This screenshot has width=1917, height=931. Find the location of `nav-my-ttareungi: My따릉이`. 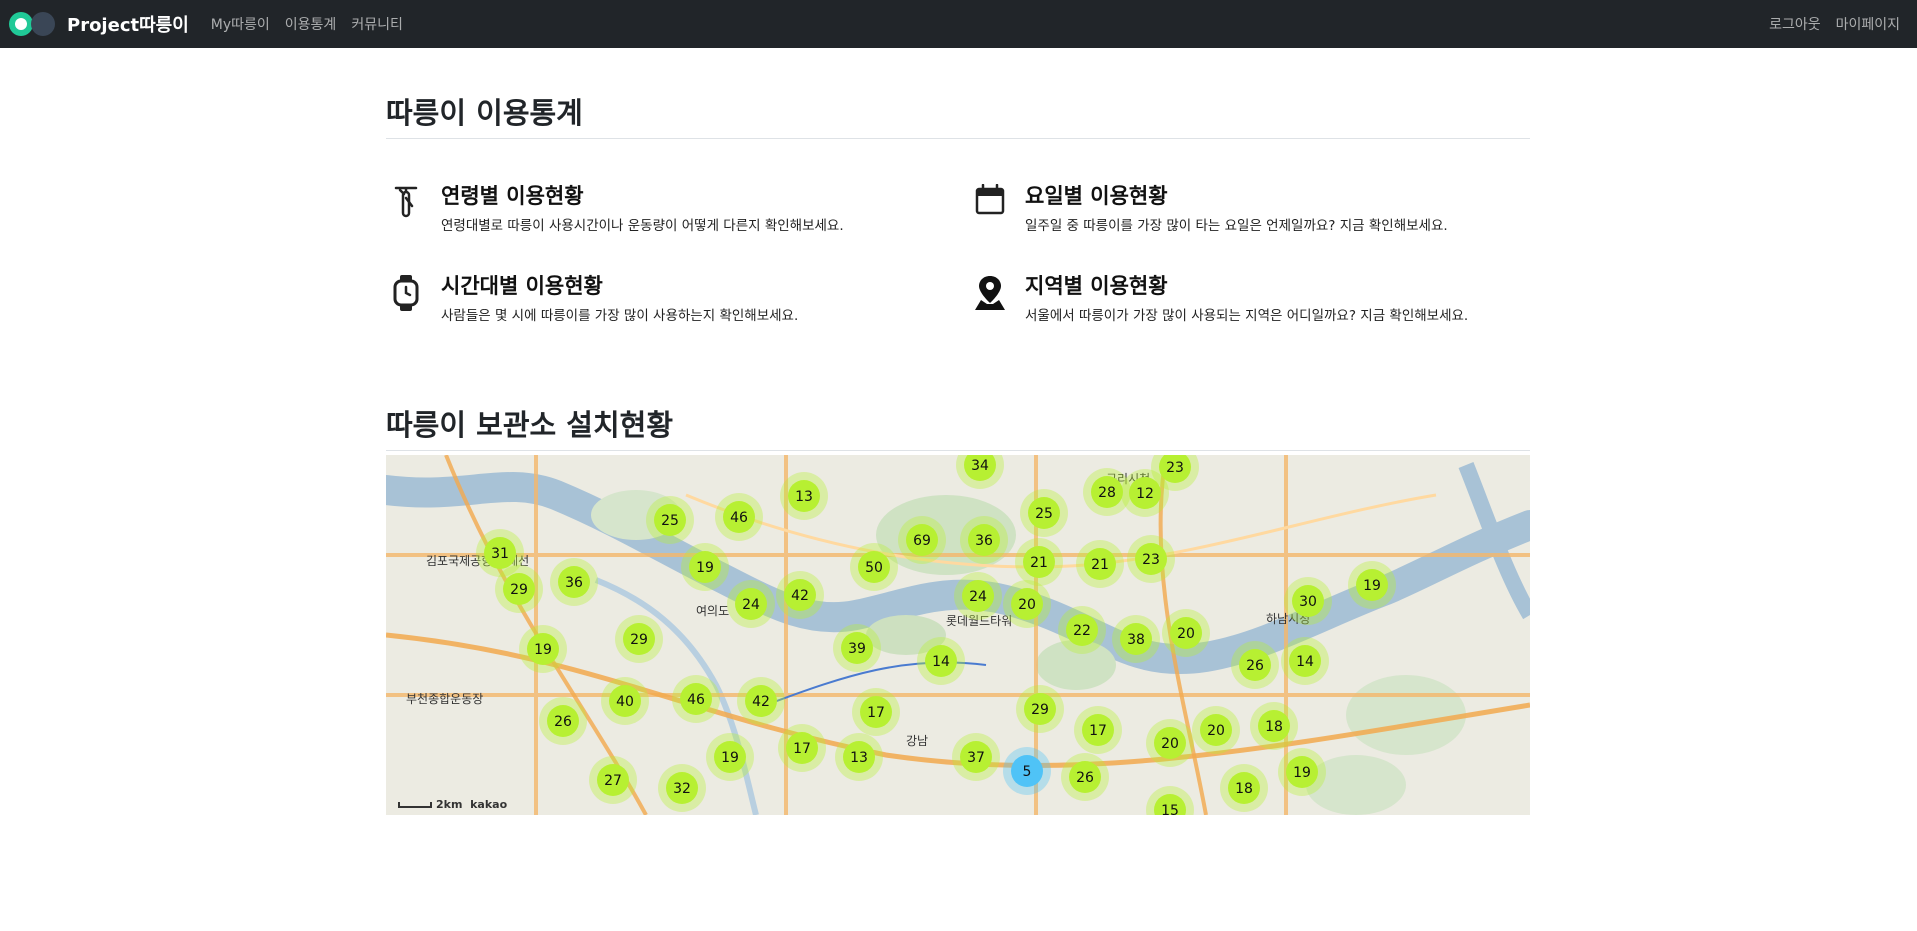

nav-my-ttareungi: My따릉이 is located at coordinates (240, 24).